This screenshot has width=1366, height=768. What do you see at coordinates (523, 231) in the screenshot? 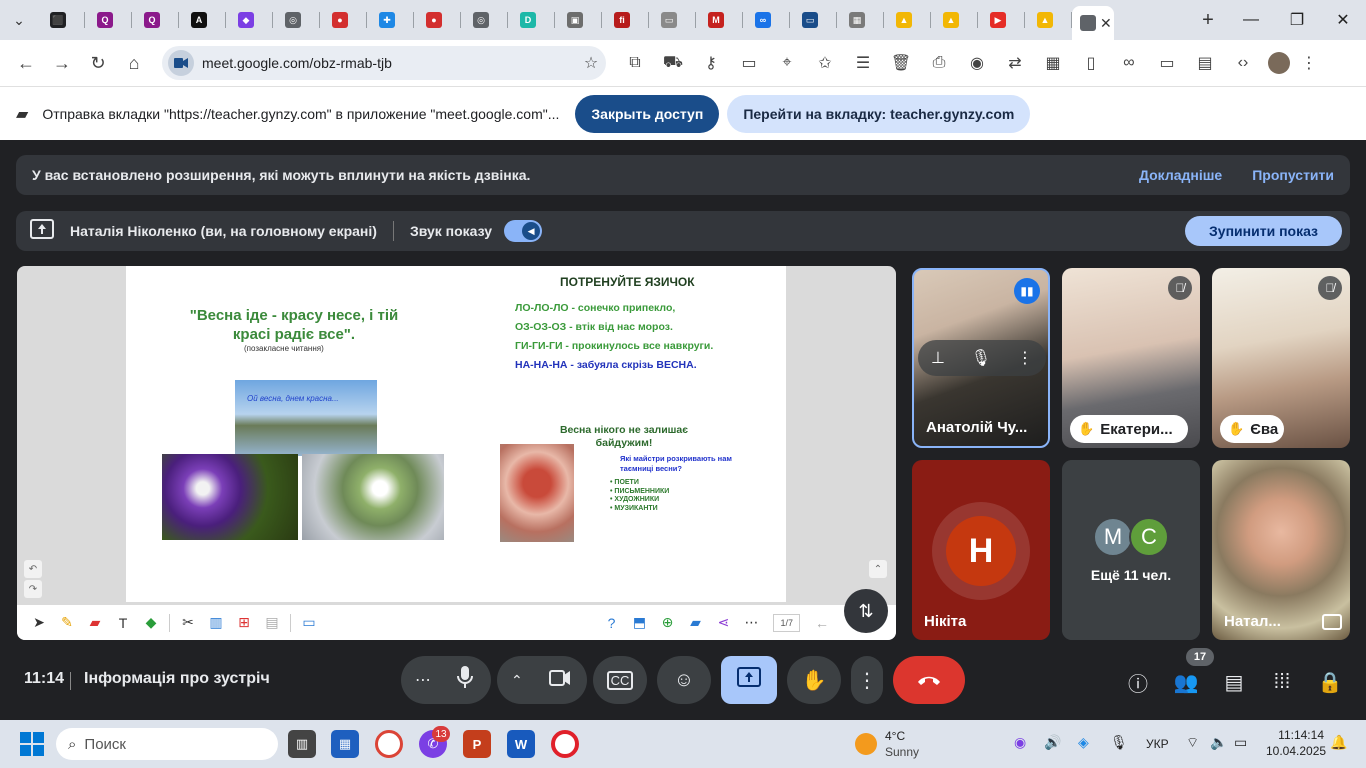
I see `share-audio-toggle: ◀` at bounding box center [523, 231].